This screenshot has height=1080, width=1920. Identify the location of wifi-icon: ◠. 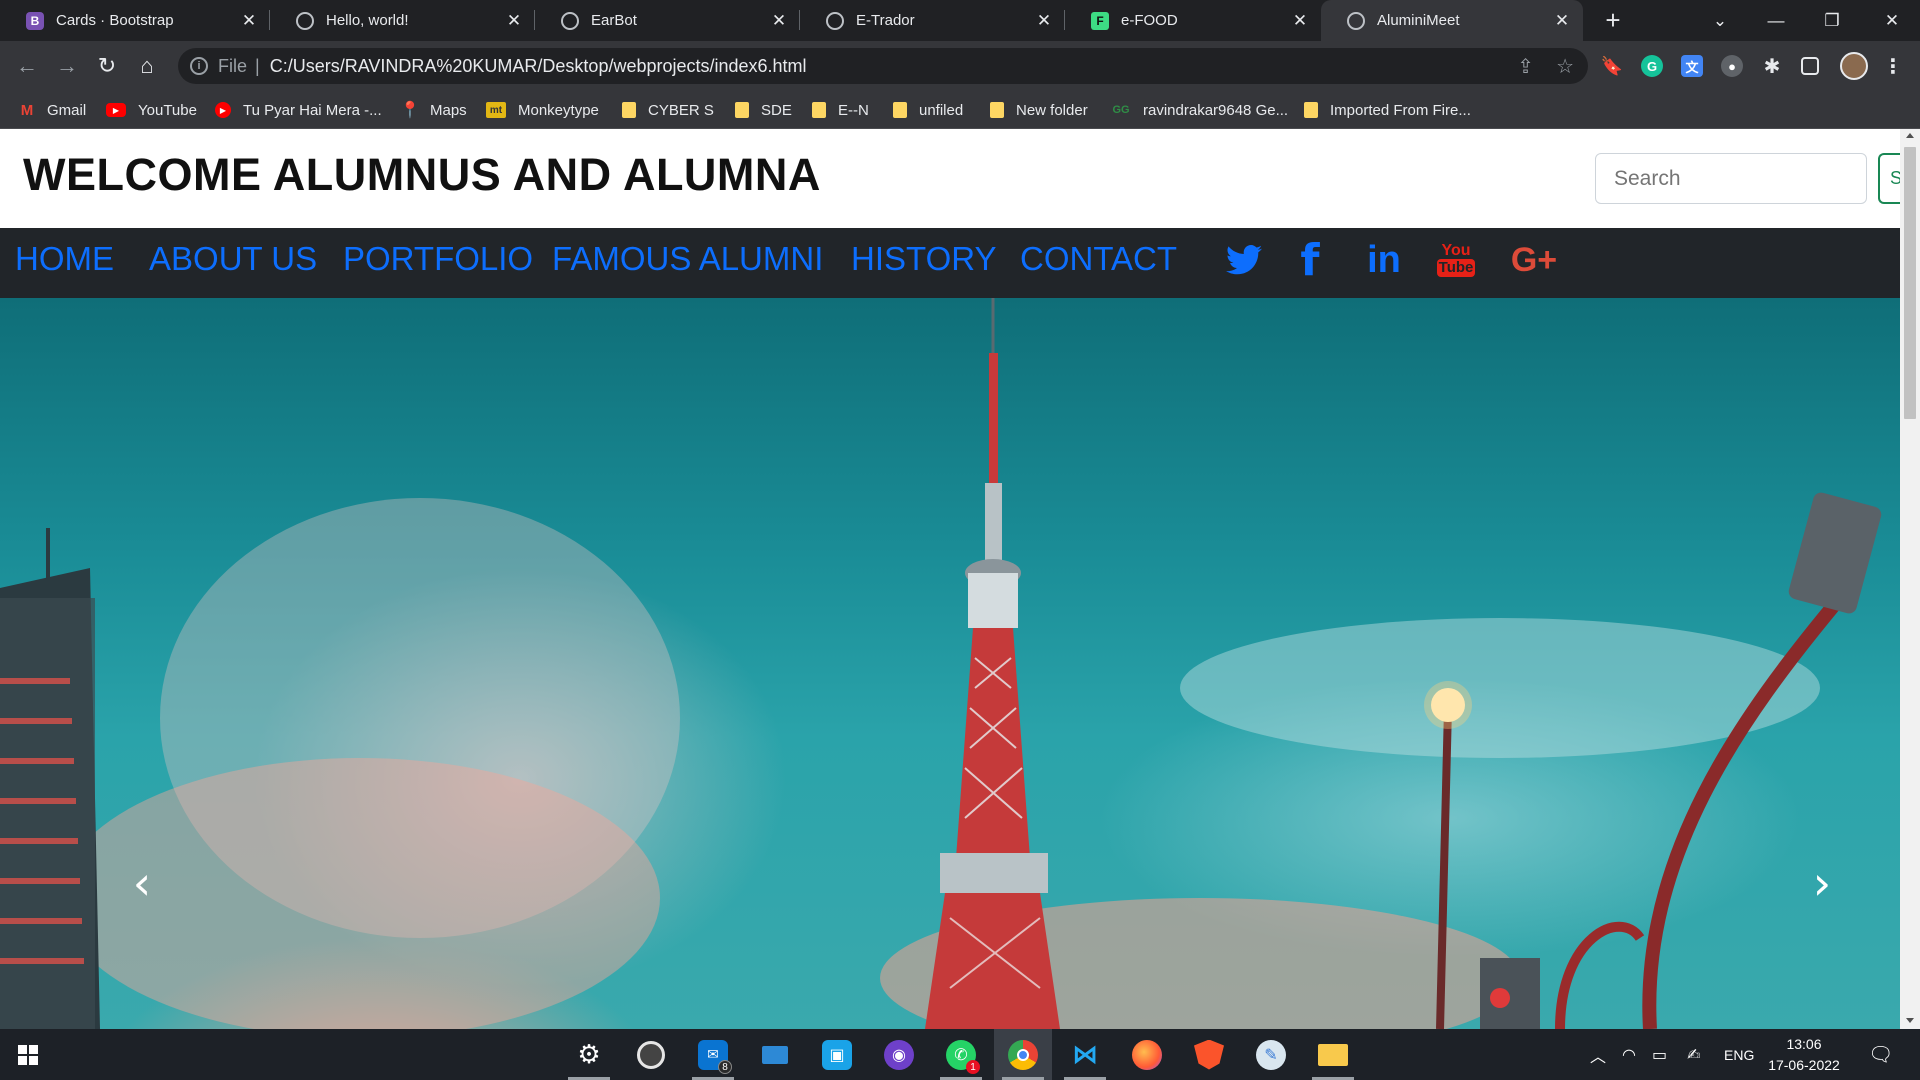
(1629, 1054).